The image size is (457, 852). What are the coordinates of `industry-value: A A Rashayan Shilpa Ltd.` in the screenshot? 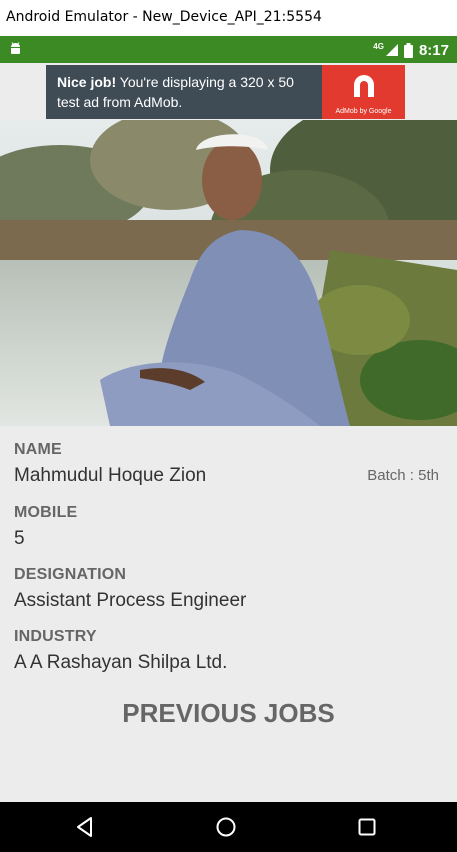 It's located at (121, 662).